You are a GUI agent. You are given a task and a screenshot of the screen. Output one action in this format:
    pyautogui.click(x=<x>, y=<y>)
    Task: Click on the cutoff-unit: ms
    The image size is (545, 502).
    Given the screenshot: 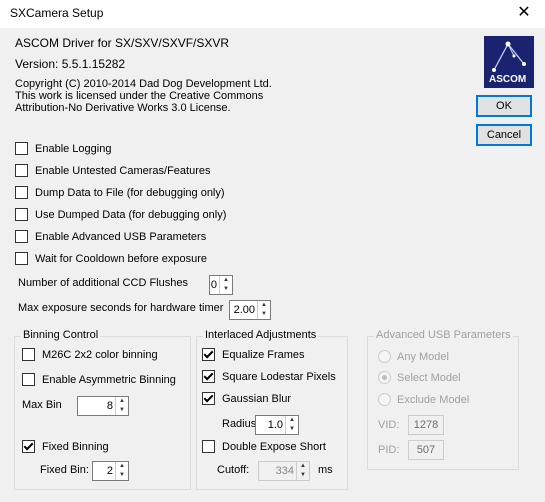 What is the action you would take?
    pyautogui.click(x=325, y=470)
    